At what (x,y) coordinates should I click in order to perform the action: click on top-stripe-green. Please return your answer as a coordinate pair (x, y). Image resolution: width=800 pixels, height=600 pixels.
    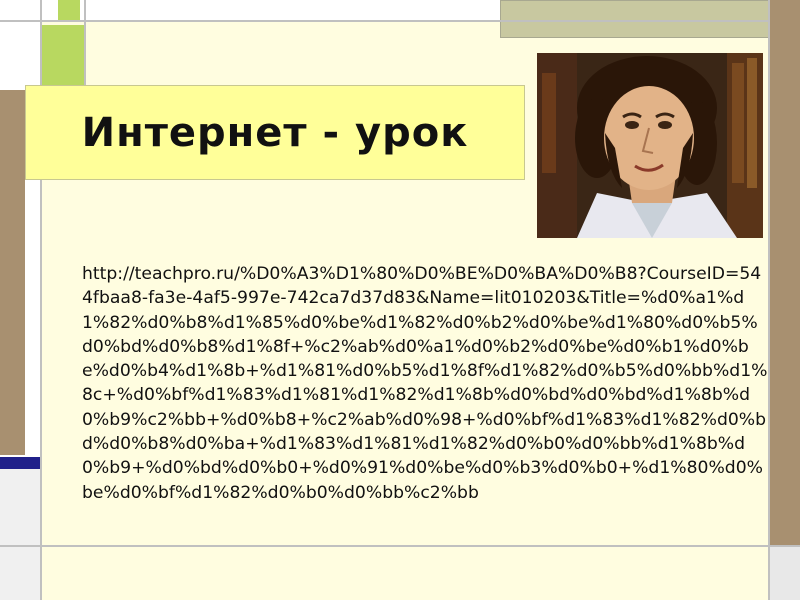
    Looking at the image, I should click on (69, 10).